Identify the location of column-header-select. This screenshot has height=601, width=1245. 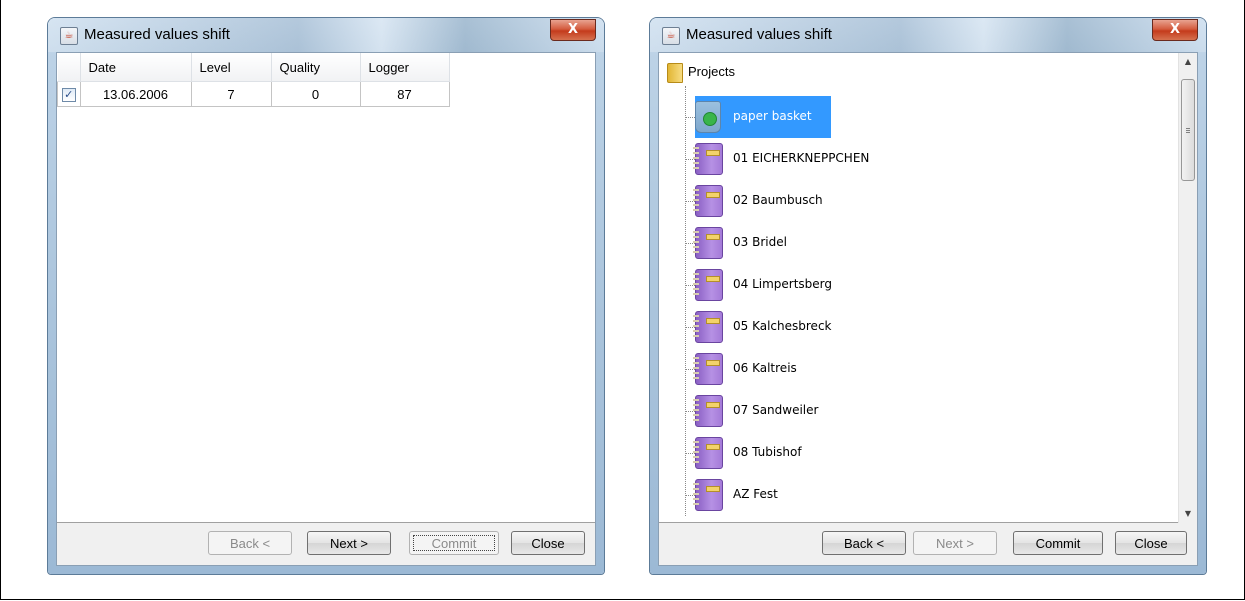
(69, 67).